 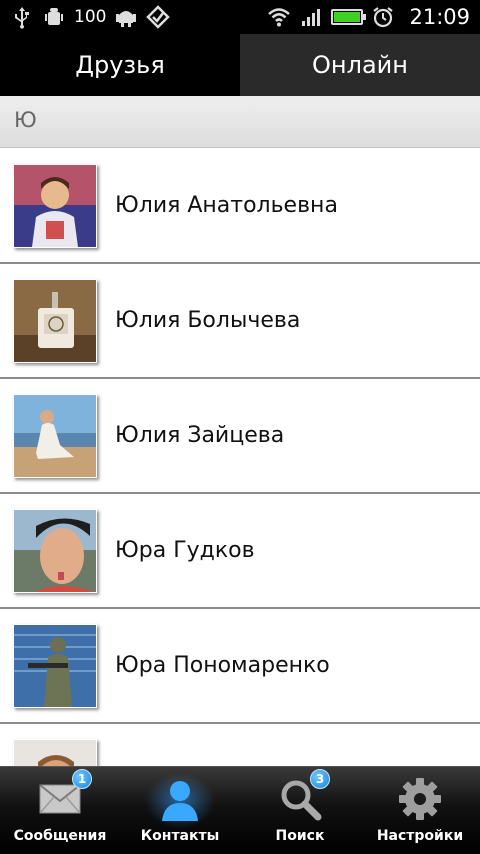 I want to click on tab-online: Онлайн, so click(x=360, y=65).